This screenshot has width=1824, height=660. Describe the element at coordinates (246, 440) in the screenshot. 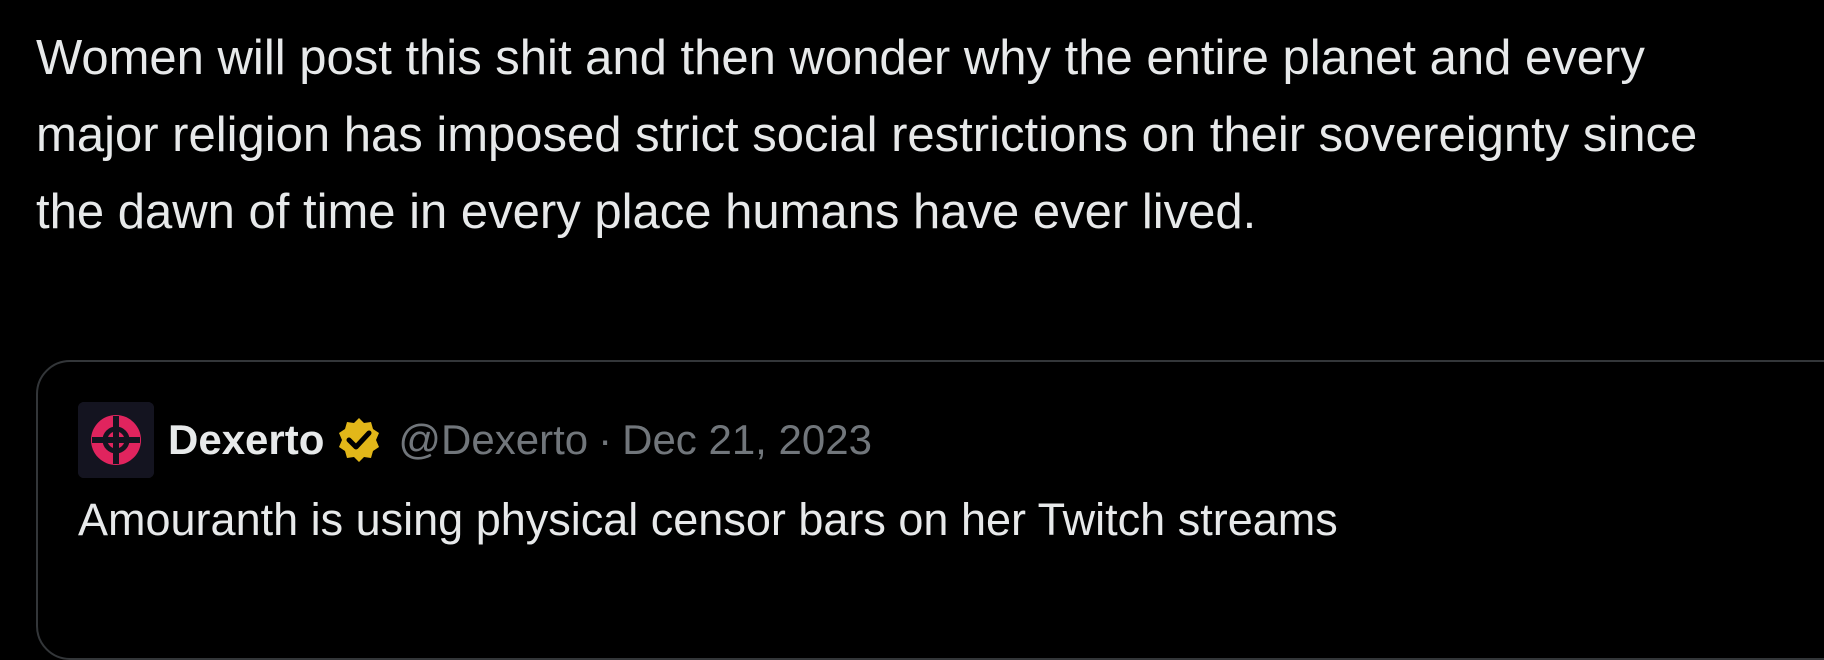

I see `quoted-author-name: Dexerto` at that location.